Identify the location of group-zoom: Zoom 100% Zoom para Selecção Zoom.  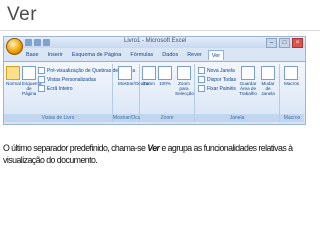
(167, 93).